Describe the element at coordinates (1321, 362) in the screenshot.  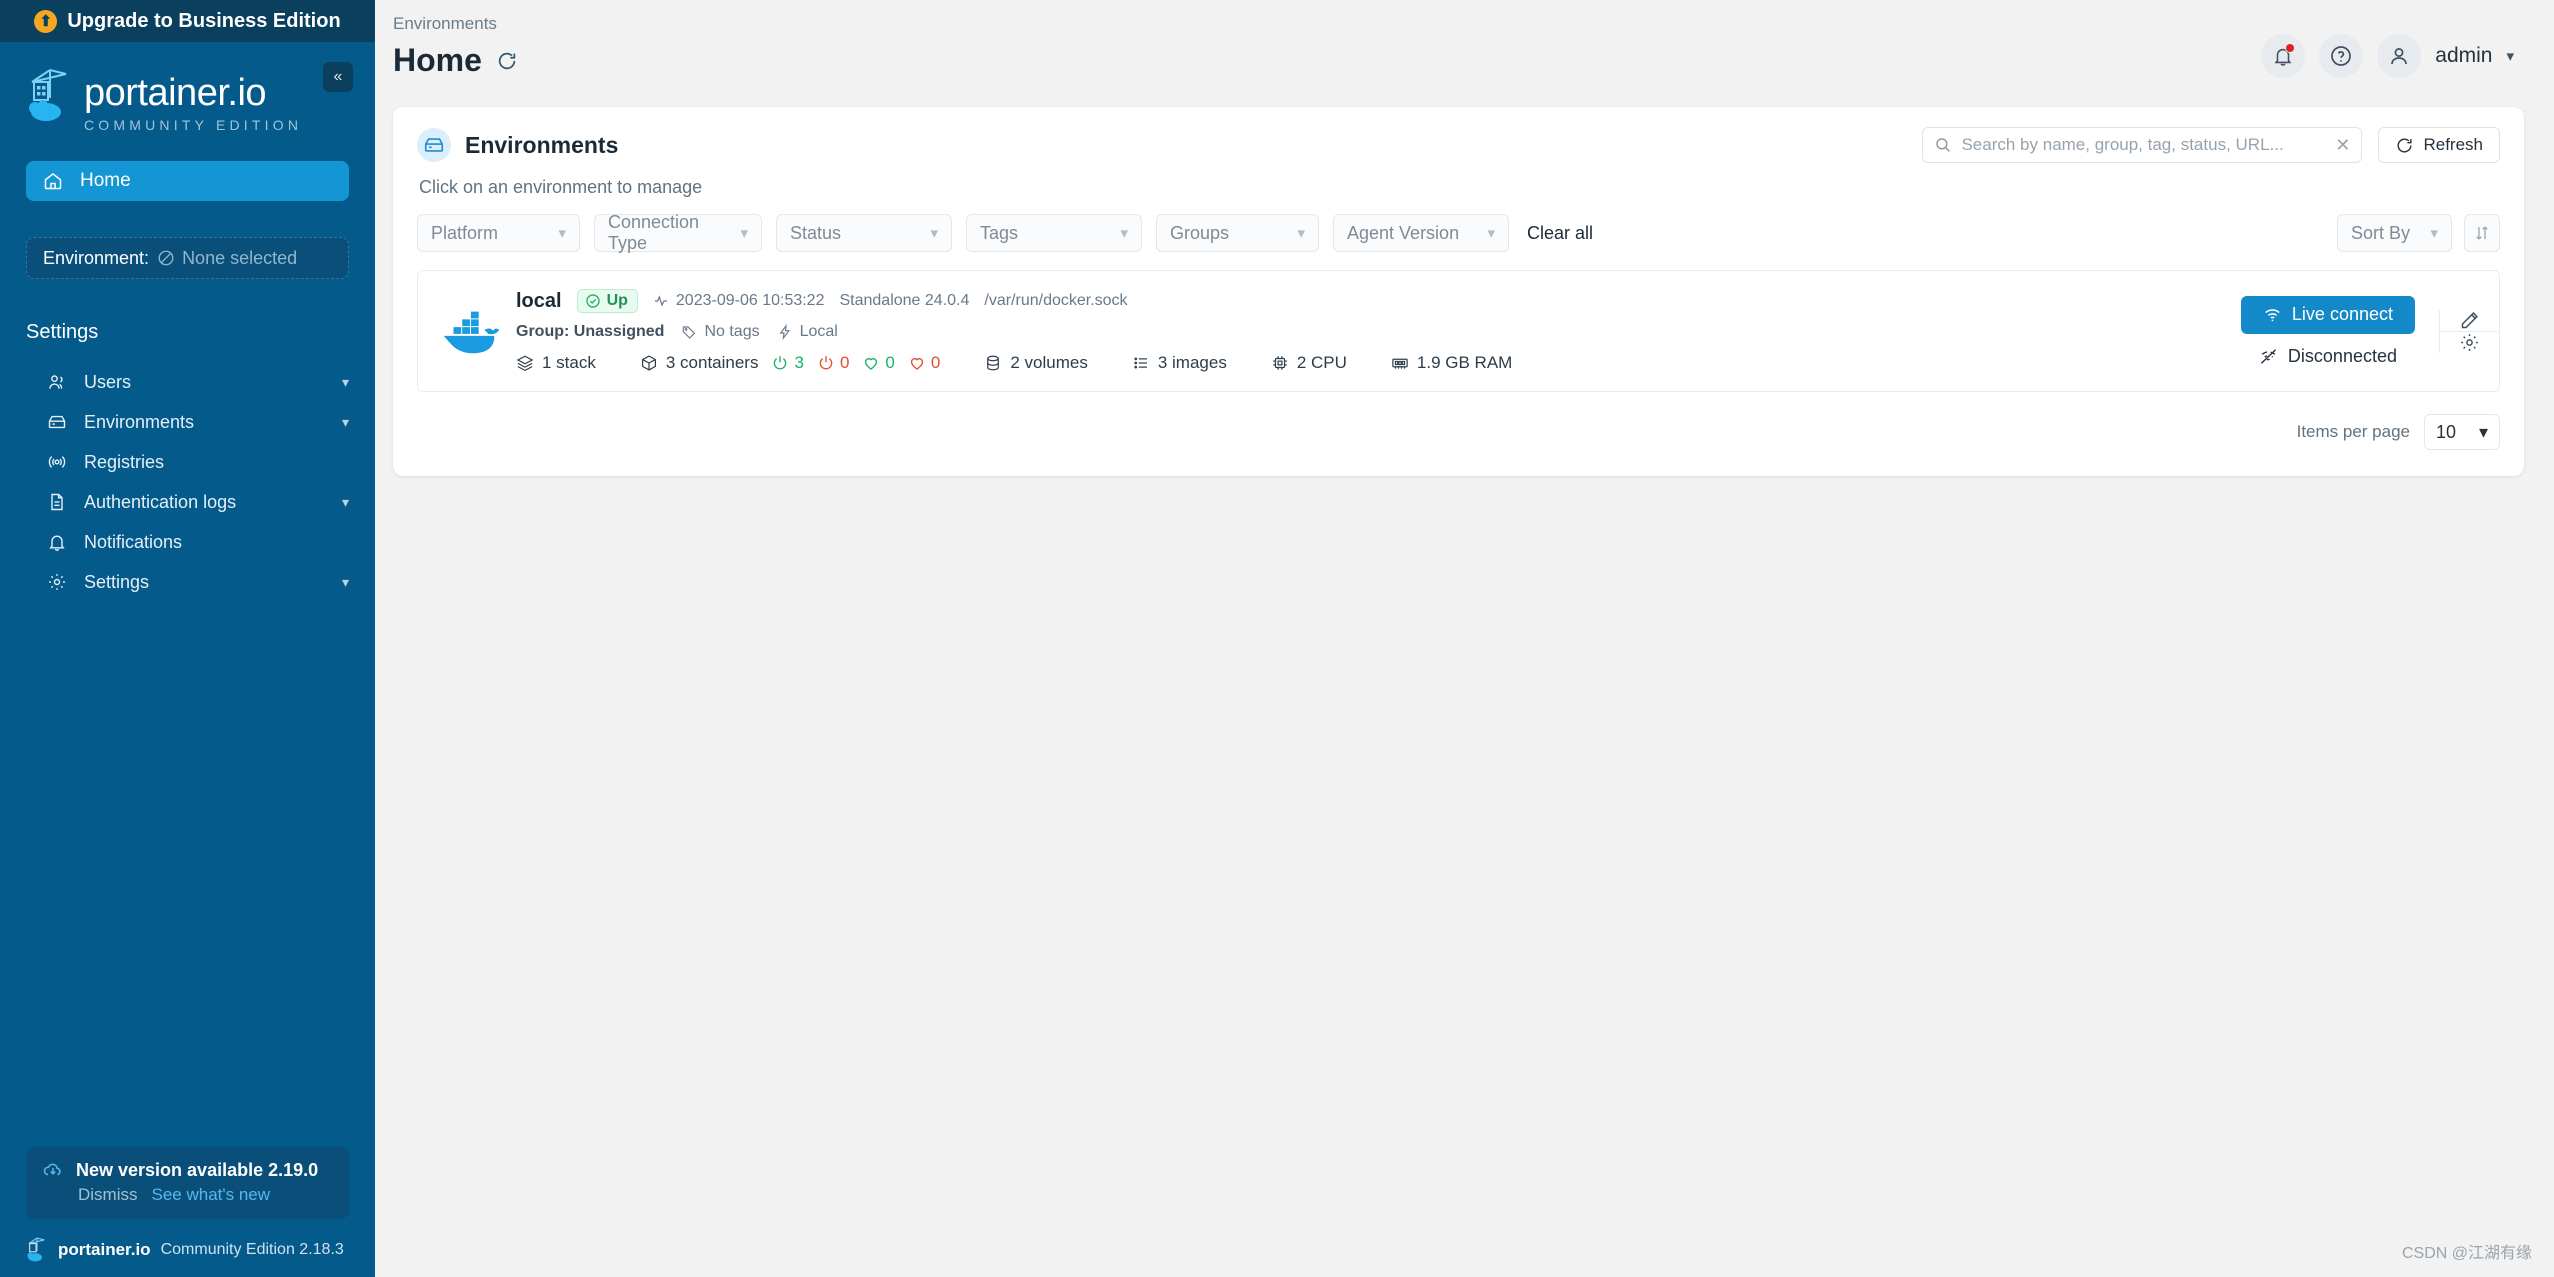
I see `stat-cpu-value: 2 CPU` at that location.